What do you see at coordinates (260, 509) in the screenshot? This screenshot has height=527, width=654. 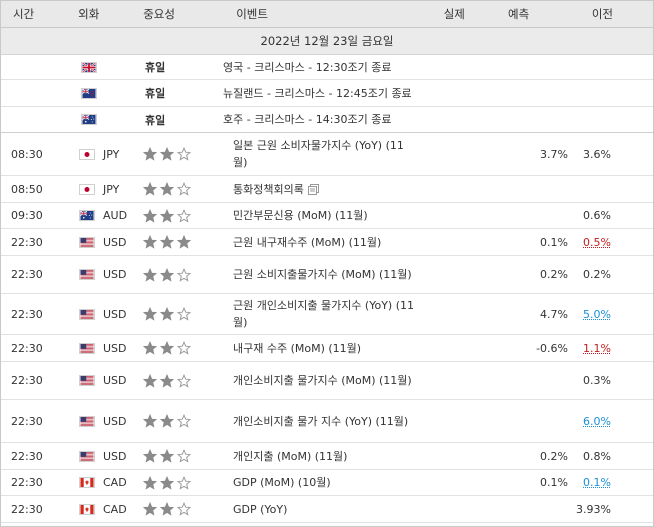 I see `event-title: GDP (YoY)` at bounding box center [260, 509].